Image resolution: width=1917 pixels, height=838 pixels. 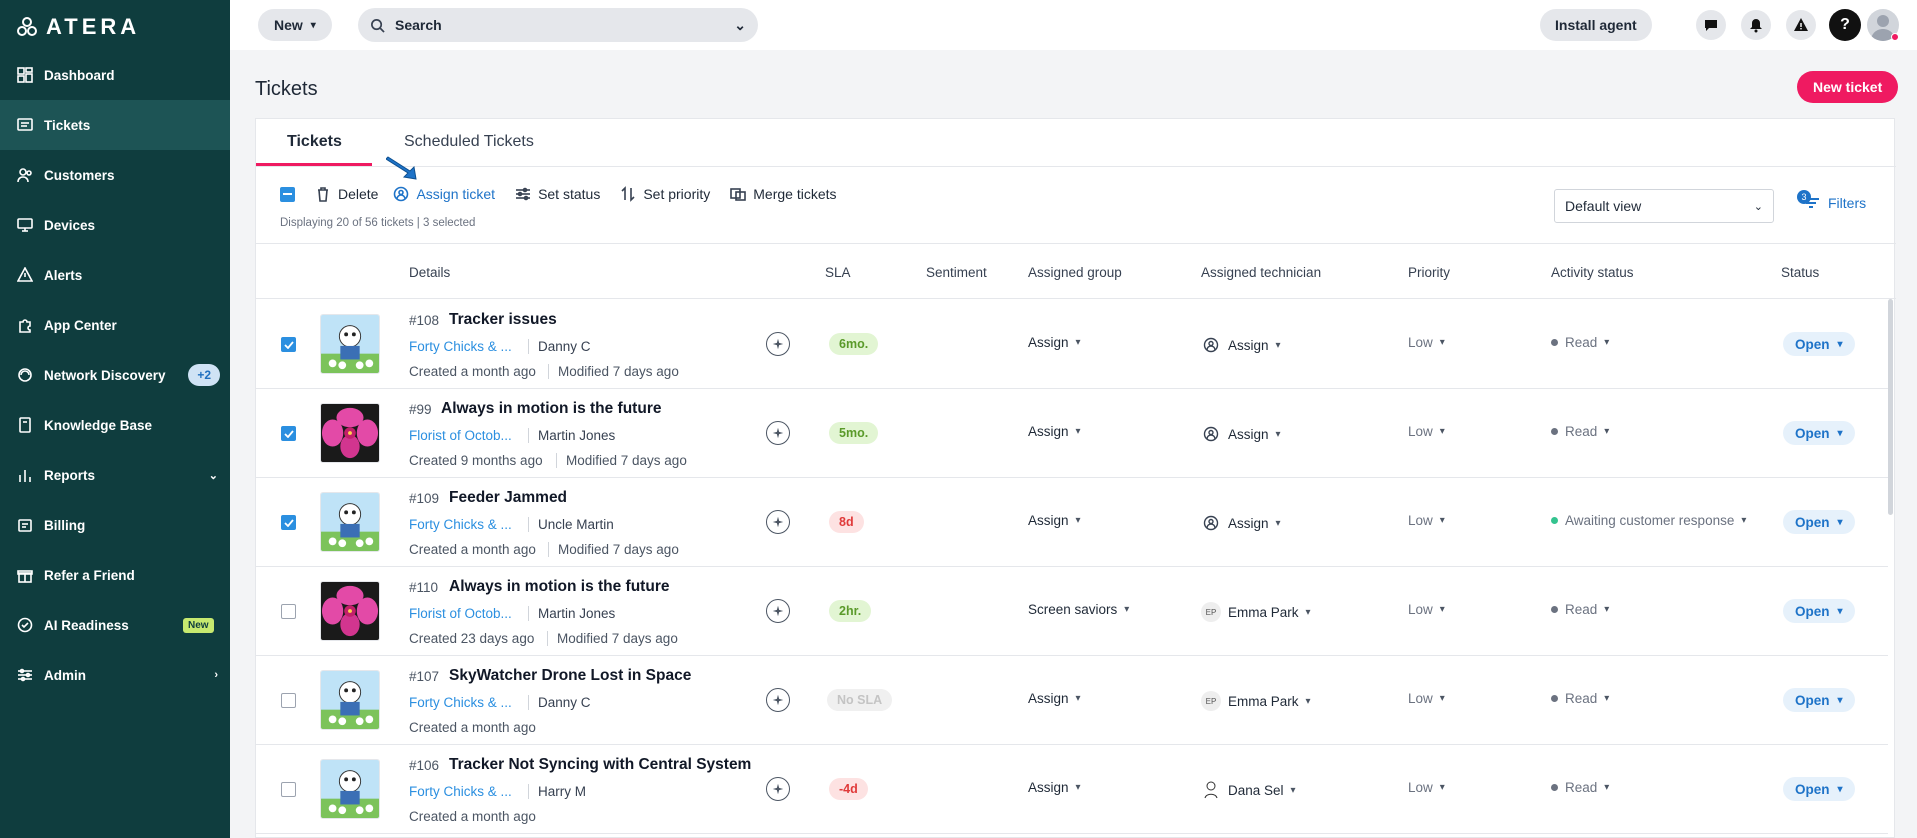 I want to click on table-scrollbar, so click(x=1890, y=407).